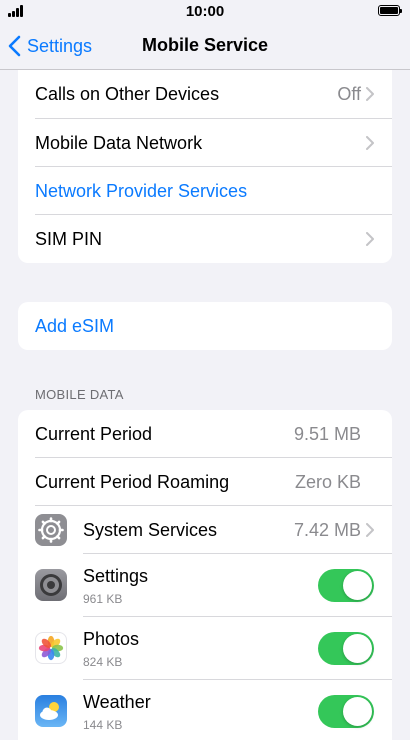  What do you see at coordinates (390, 10) in the screenshot?
I see `battery-icon` at bounding box center [390, 10].